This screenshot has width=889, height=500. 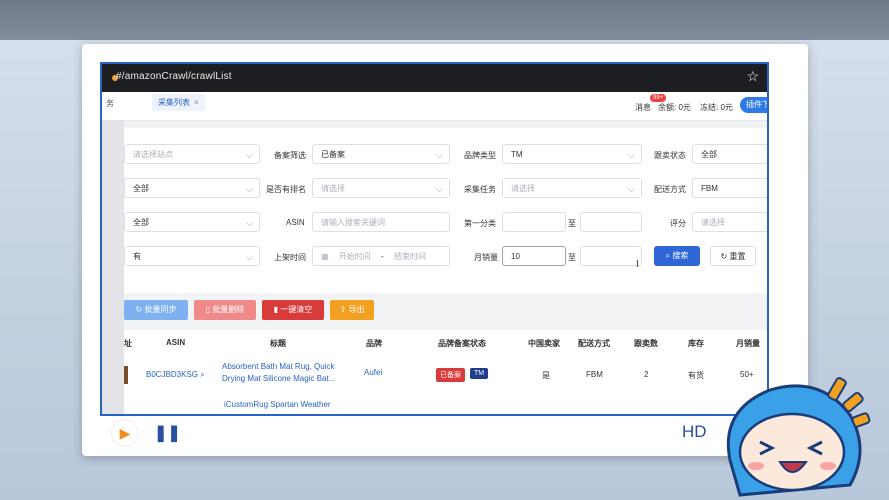 I want to click on bulk-delete-label: 批量删除, so click(x=228, y=309).